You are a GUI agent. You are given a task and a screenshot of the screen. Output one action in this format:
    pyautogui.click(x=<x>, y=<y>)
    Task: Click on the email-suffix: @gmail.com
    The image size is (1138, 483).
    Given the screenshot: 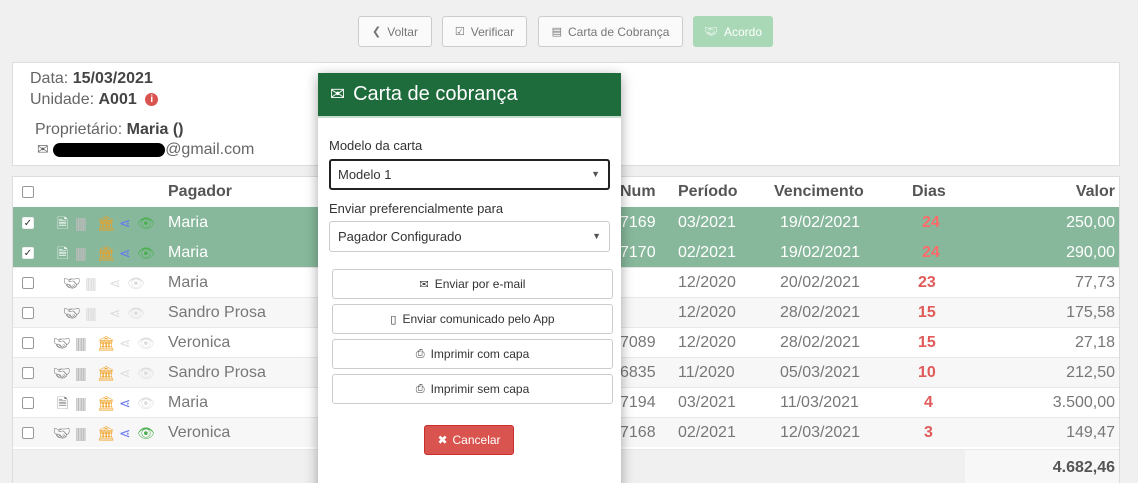 What is the action you would take?
    pyautogui.click(x=210, y=149)
    